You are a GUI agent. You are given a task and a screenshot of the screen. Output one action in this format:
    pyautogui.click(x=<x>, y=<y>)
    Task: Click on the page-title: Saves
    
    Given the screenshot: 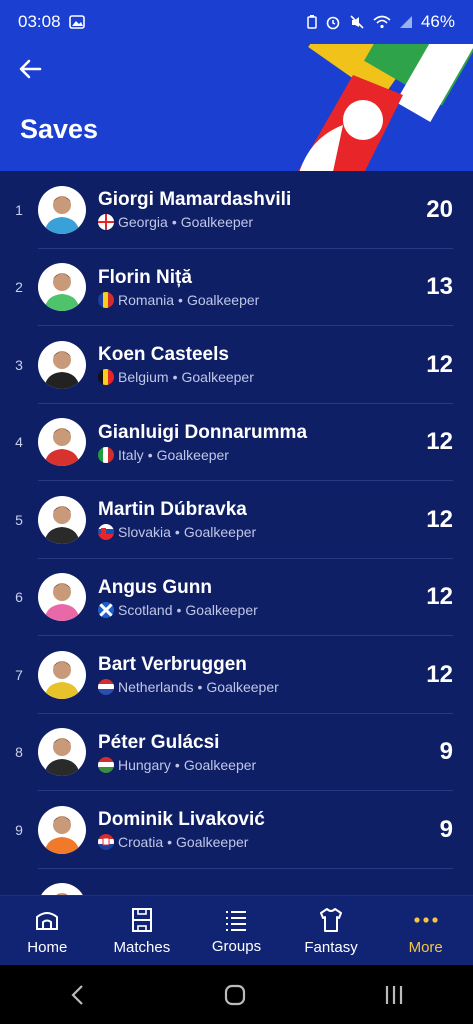 What is the action you would take?
    pyautogui.click(x=59, y=129)
    